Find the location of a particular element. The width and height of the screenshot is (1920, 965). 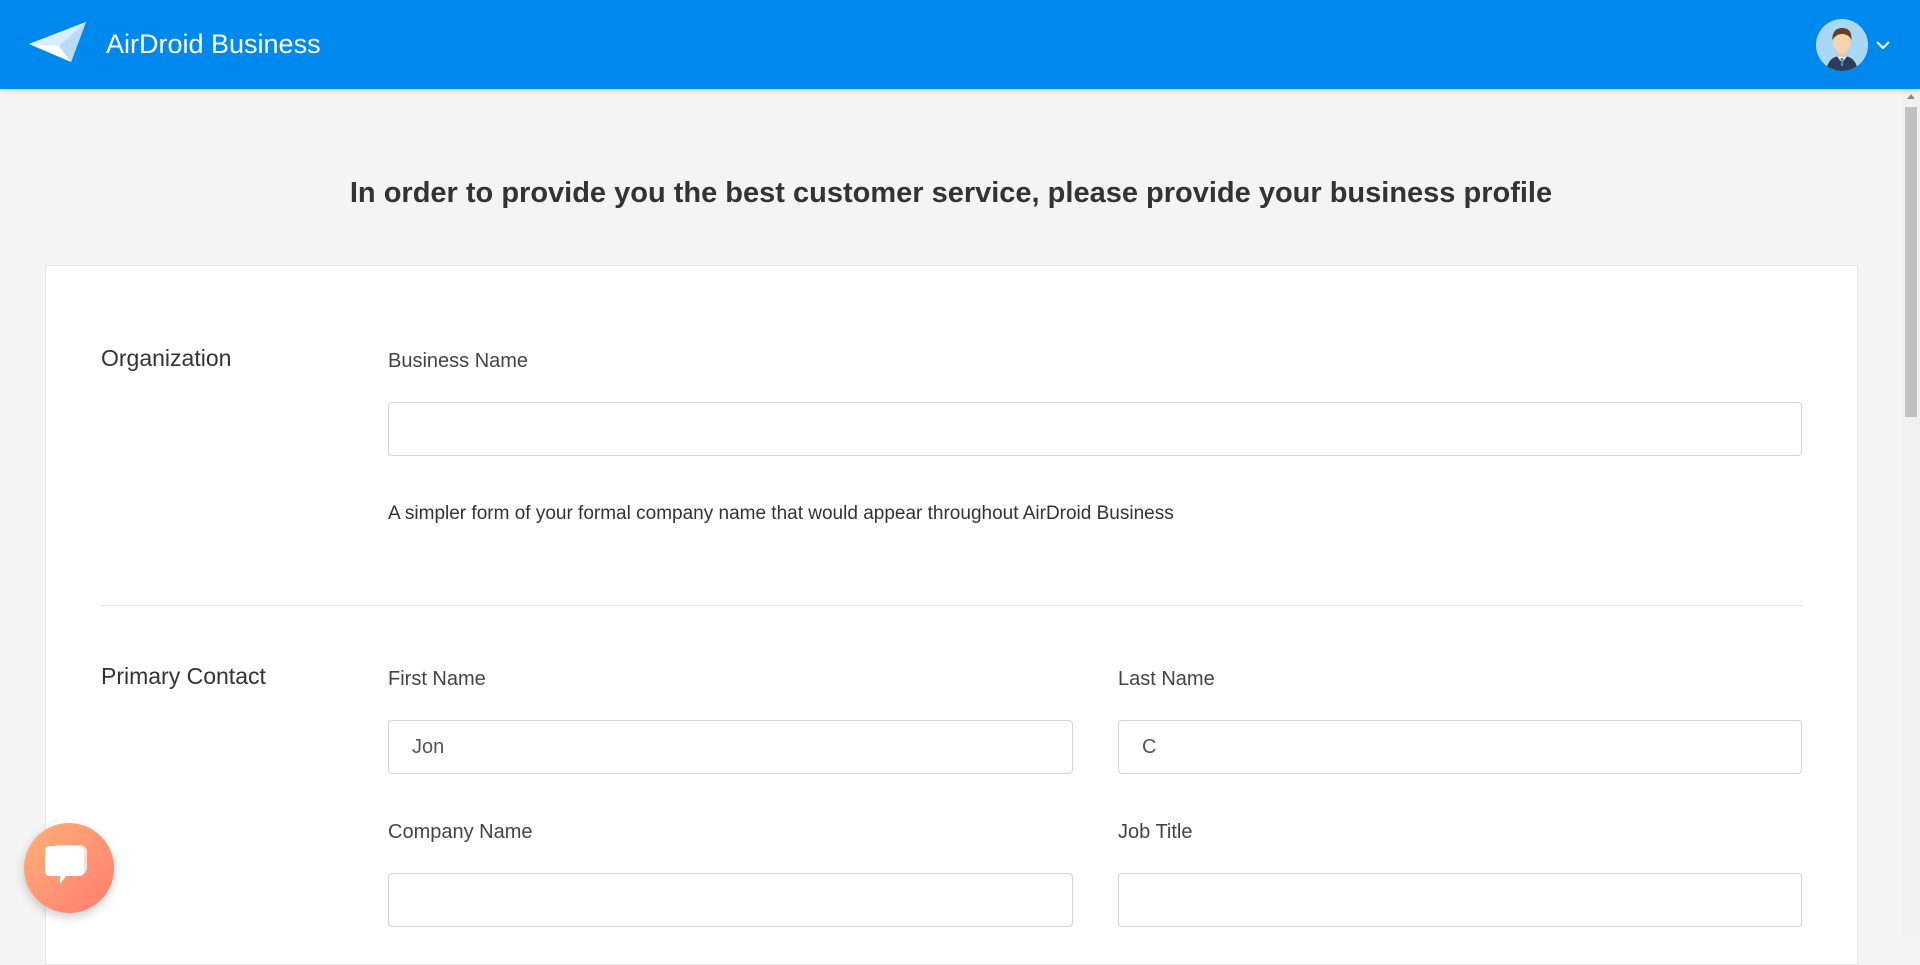

organization-section-title: Organization is located at coordinates (166, 358).